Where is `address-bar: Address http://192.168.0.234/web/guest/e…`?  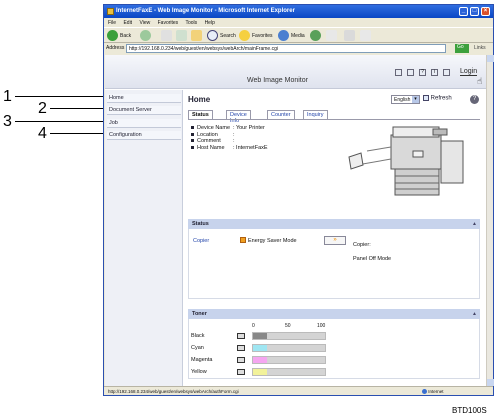 address-bar: Address http://192.168.0.234/web/guest/e… is located at coordinates (298, 48).